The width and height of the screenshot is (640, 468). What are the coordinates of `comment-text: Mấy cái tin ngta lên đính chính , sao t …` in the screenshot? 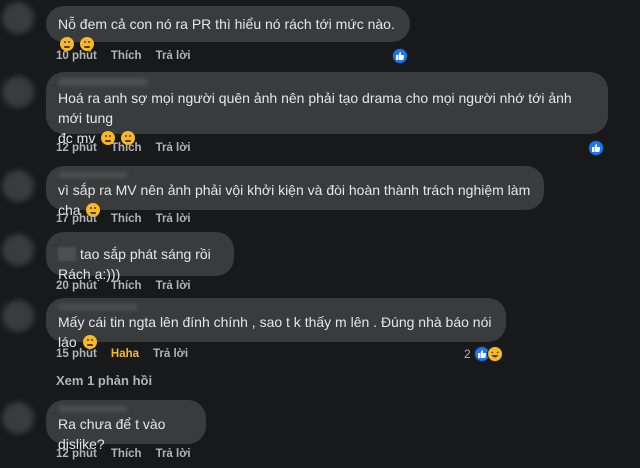 It's located at (275, 332).